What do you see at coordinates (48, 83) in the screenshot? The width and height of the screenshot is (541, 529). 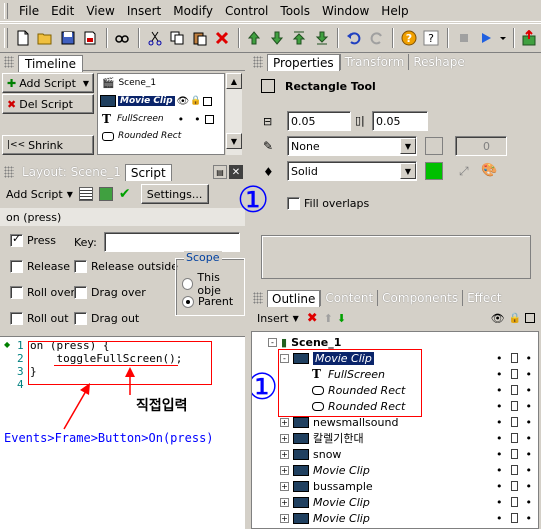 I see `add-script-button: ✚ Add Script ▼` at bounding box center [48, 83].